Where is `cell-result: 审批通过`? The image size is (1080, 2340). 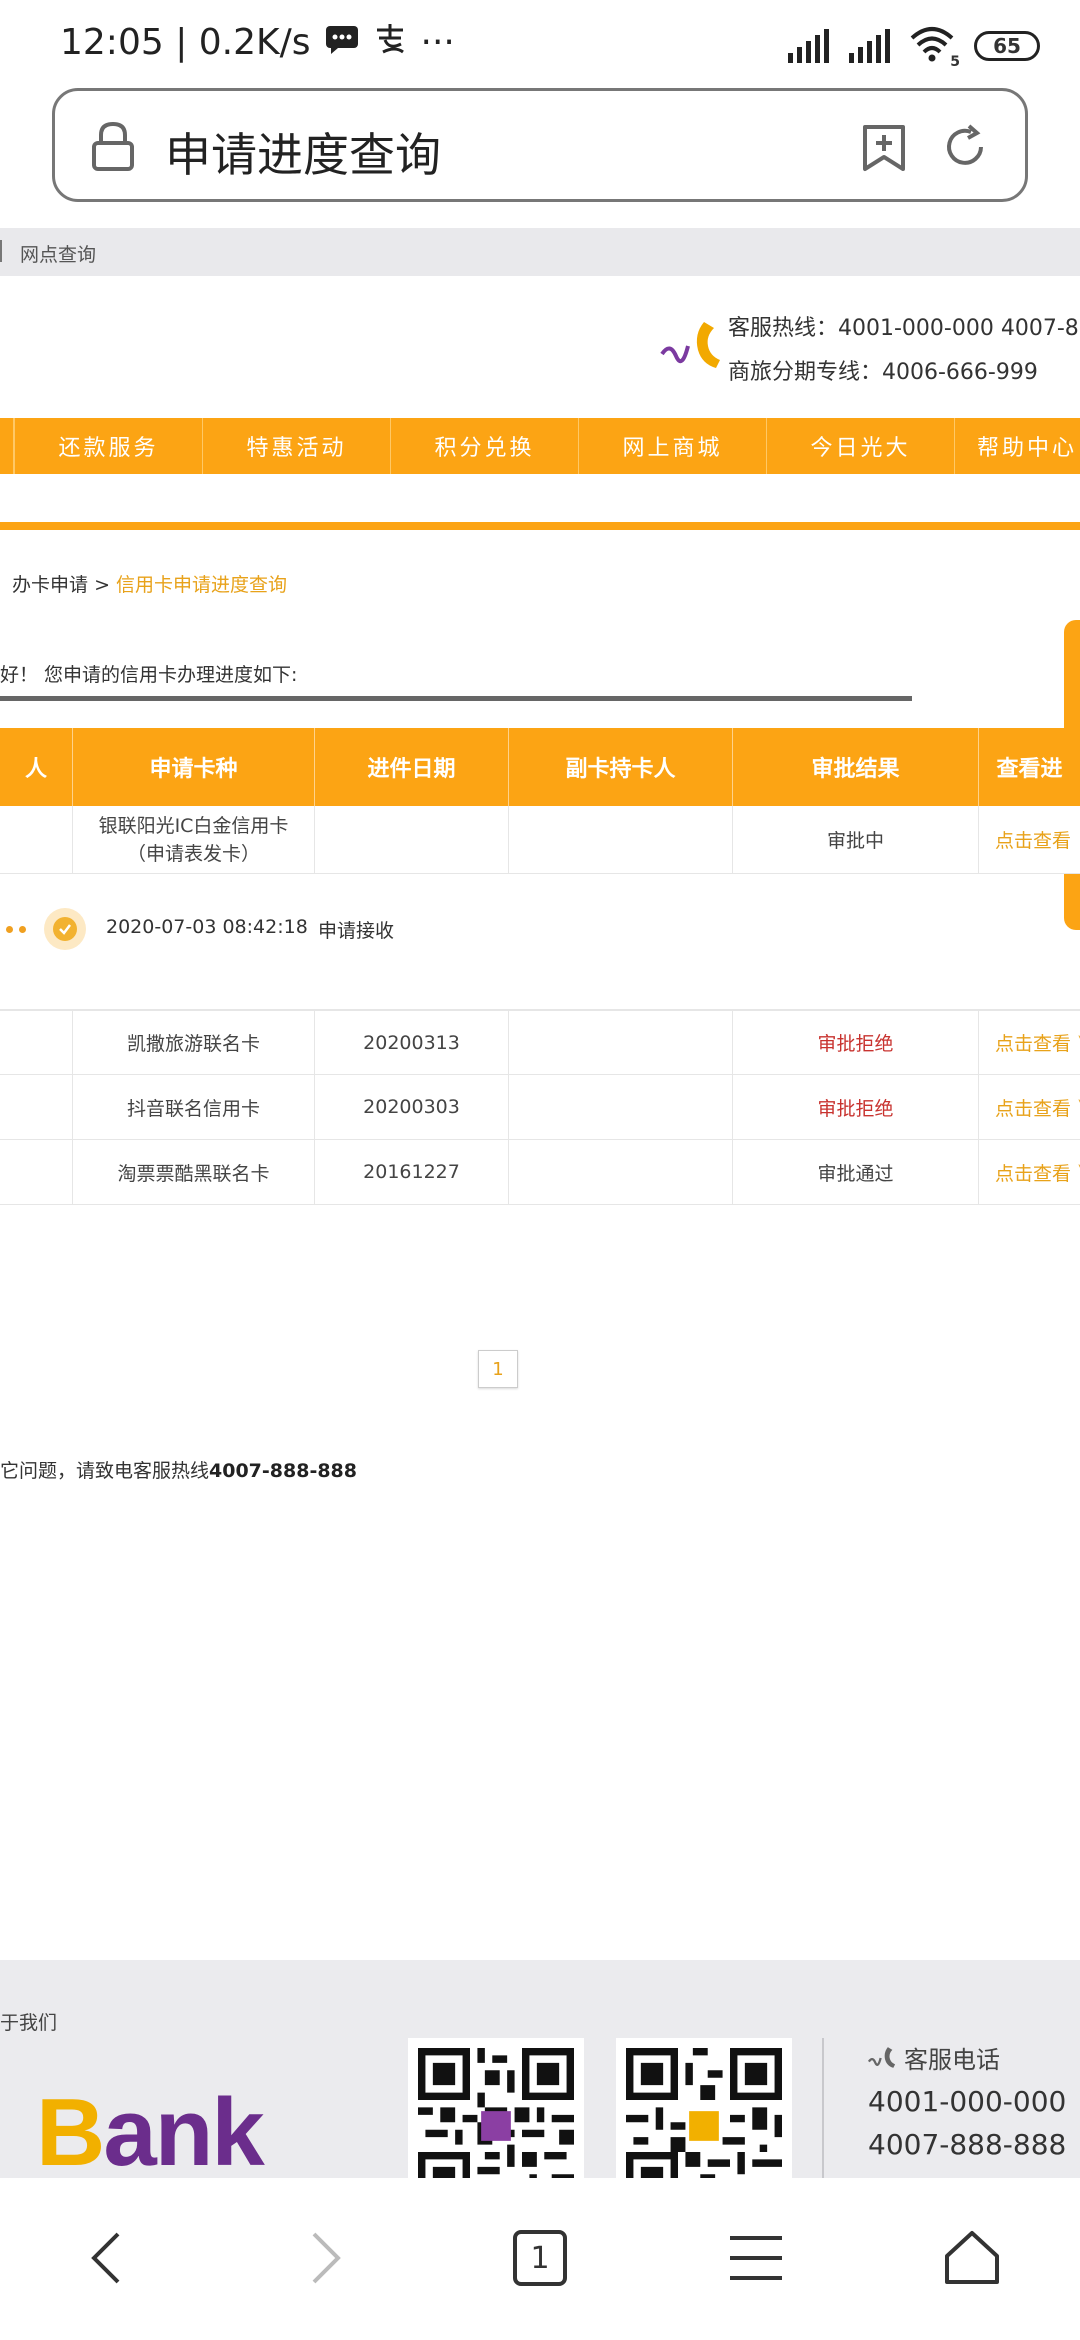
cell-result: 审批通过 is located at coordinates (855, 1172).